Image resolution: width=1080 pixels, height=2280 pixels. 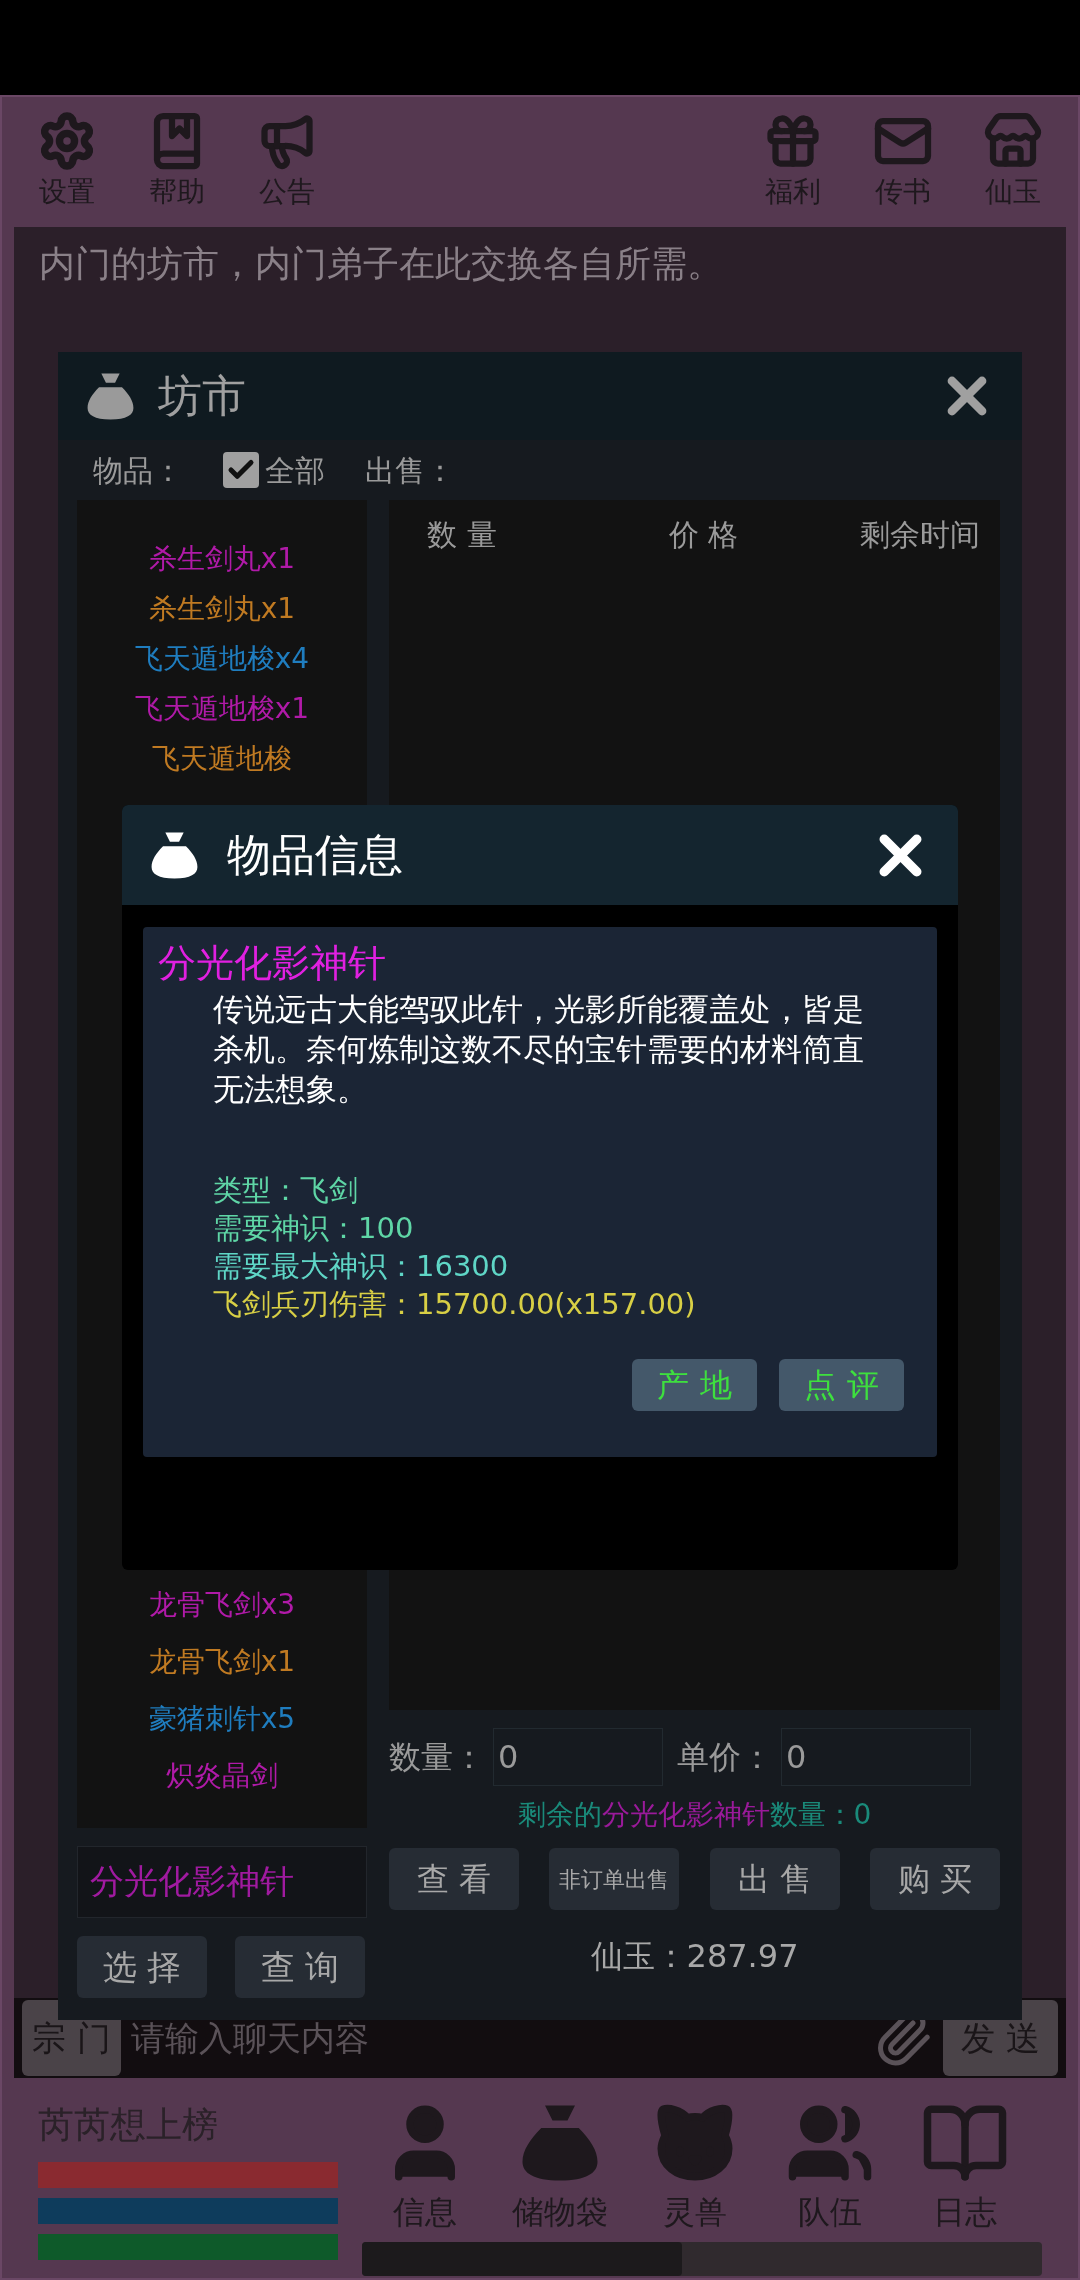 What do you see at coordinates (876, 1757) in the screenshot?
I see `price-field: 0` at bounding box center [876, 1757].